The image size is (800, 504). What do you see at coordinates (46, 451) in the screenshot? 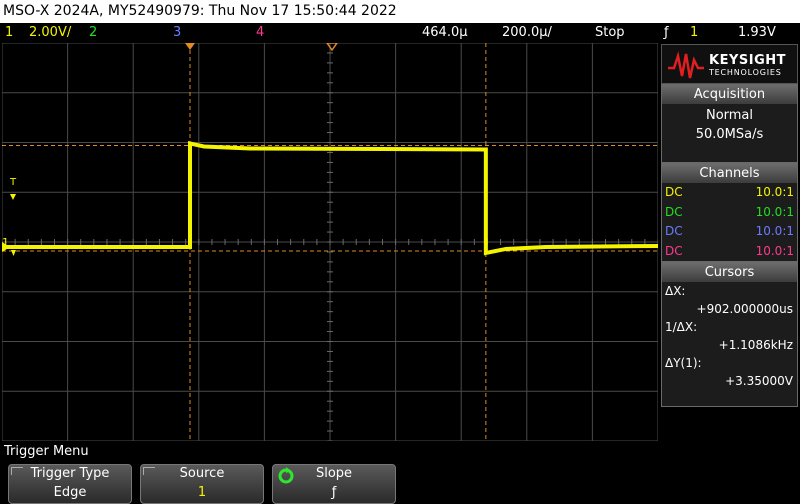
I see `menu-title: Trigger Menu` at bounding box center [46, 451].